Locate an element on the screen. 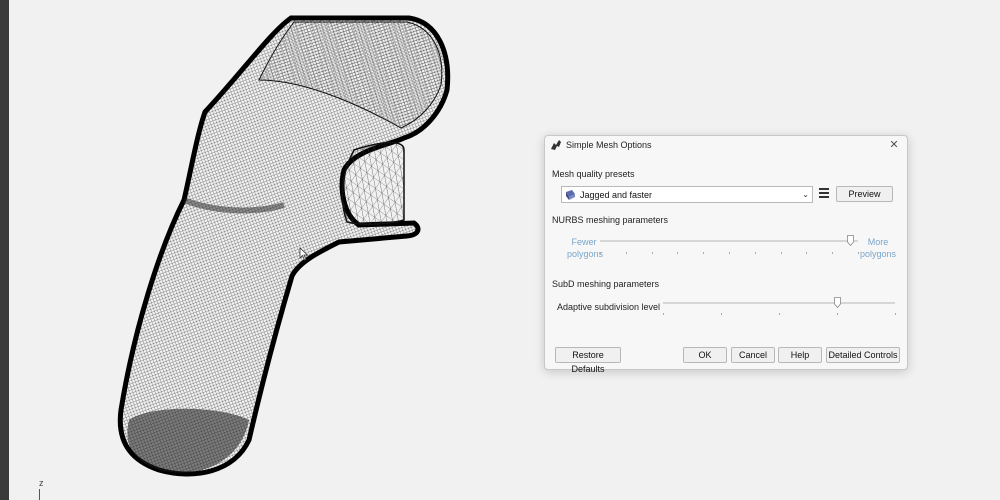 The width and height of the screenshot is (1000, 500). dialog-titlebar: Simple Mesh Options ✕ is located at coordinates (726, 146).